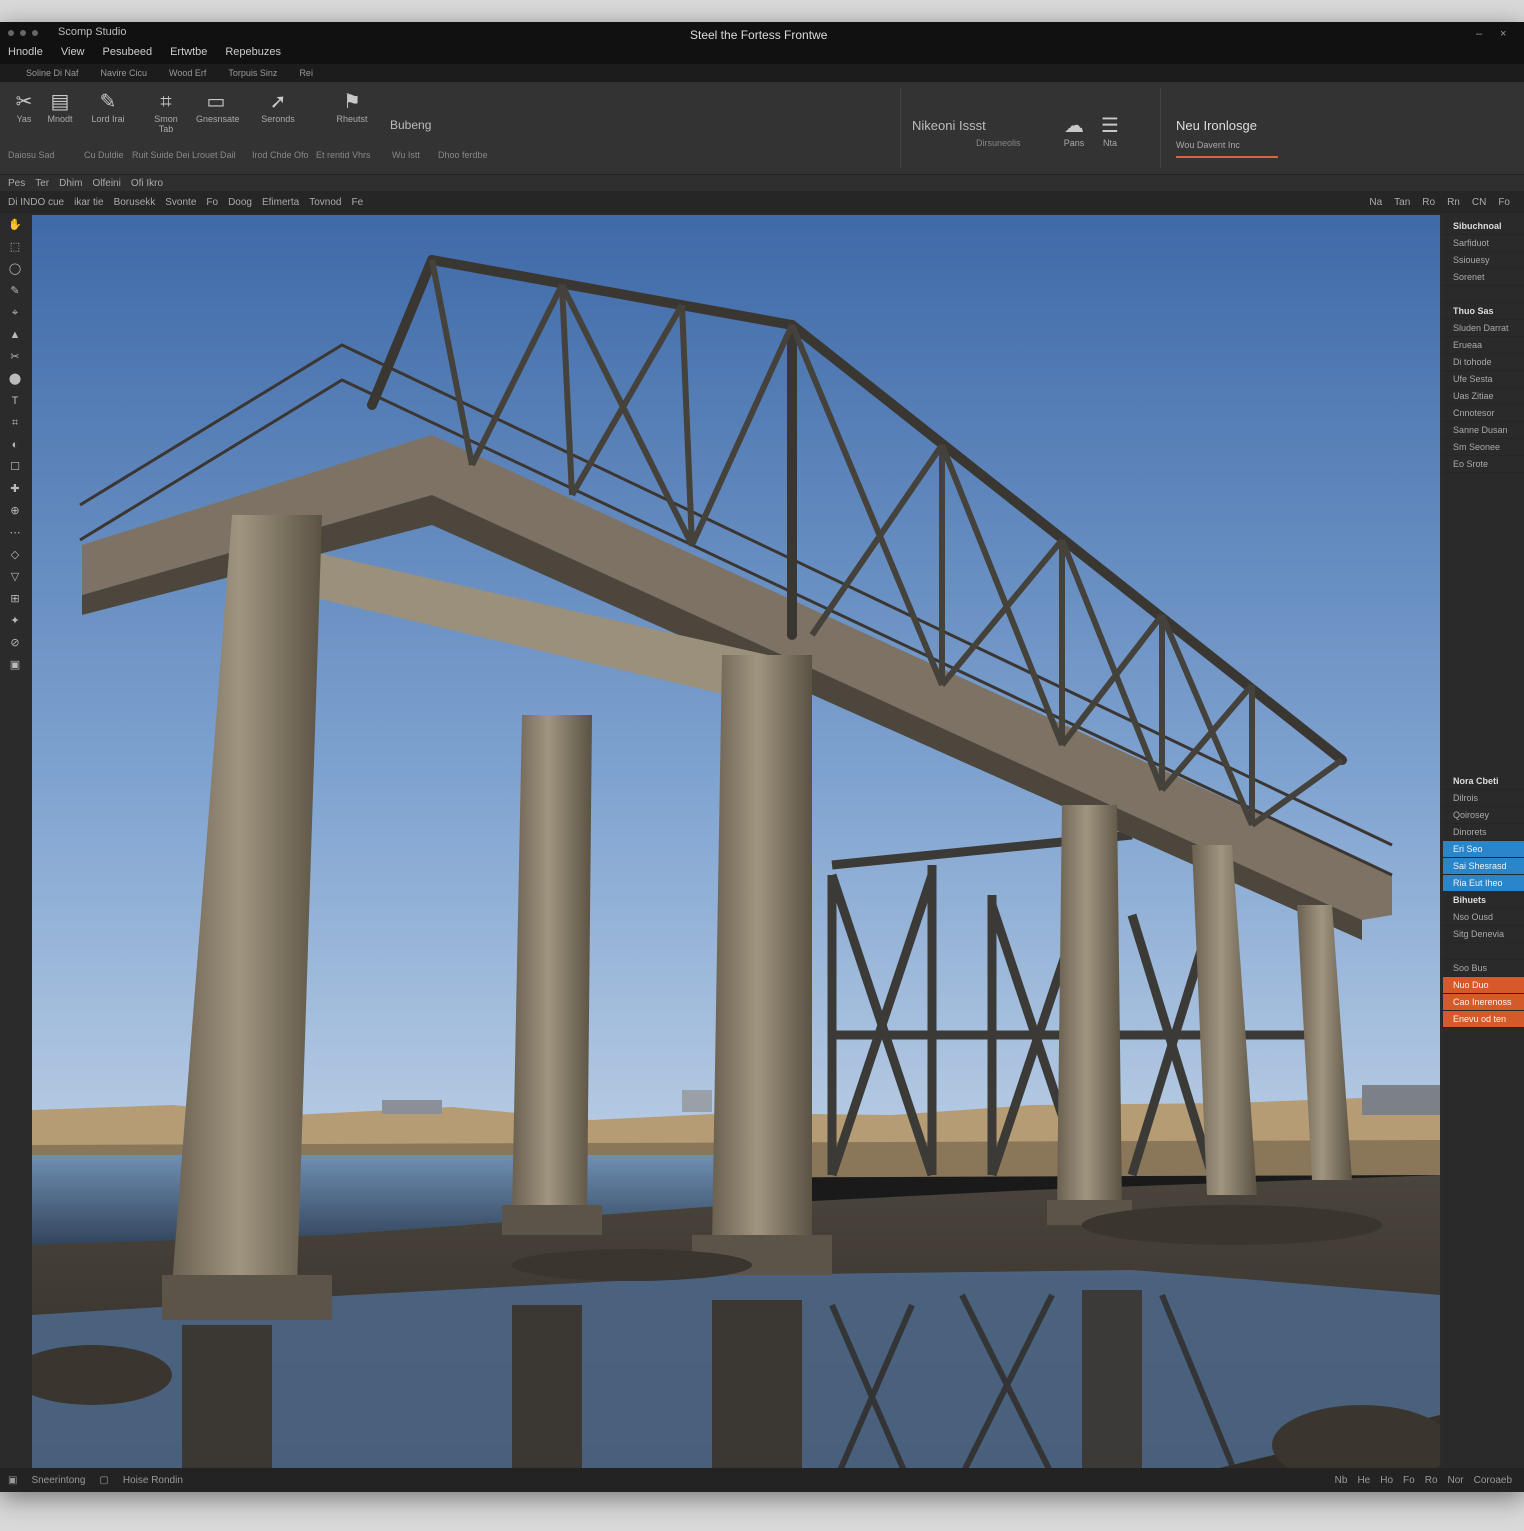 Image resolution: width=1524 pixels, height=1531 pixels. Describe the element at coordinates (15, 665) in the screenshot. I see `tool-button: ▣` at that location.